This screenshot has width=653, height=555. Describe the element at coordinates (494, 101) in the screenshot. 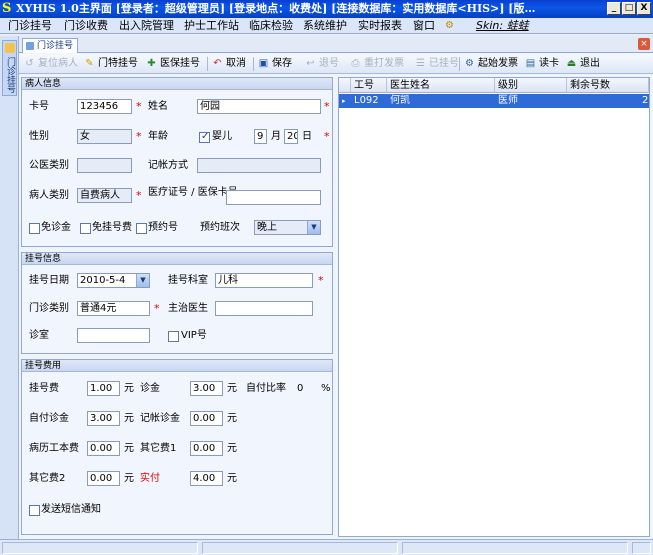

I see `table-row: ▸ L092 何凯 医师 2` at that location.